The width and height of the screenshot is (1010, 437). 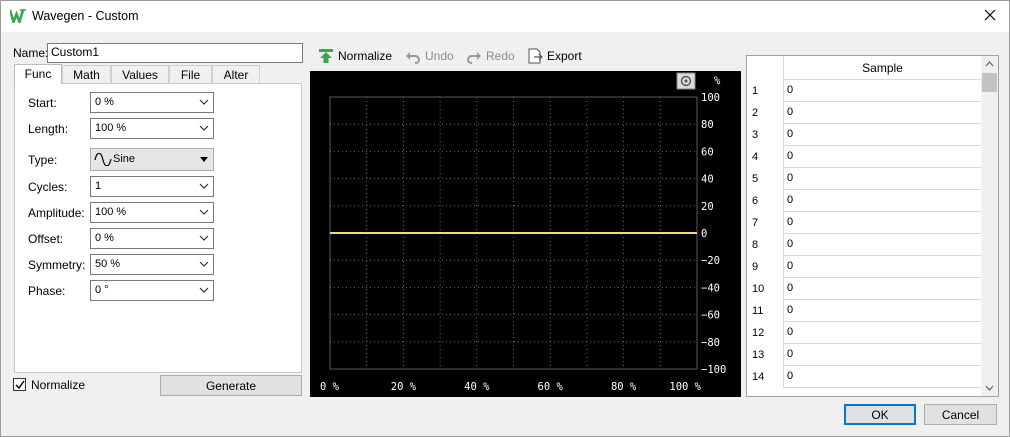 I want to click on table-row: 11 0, so click(x=864, y=311).